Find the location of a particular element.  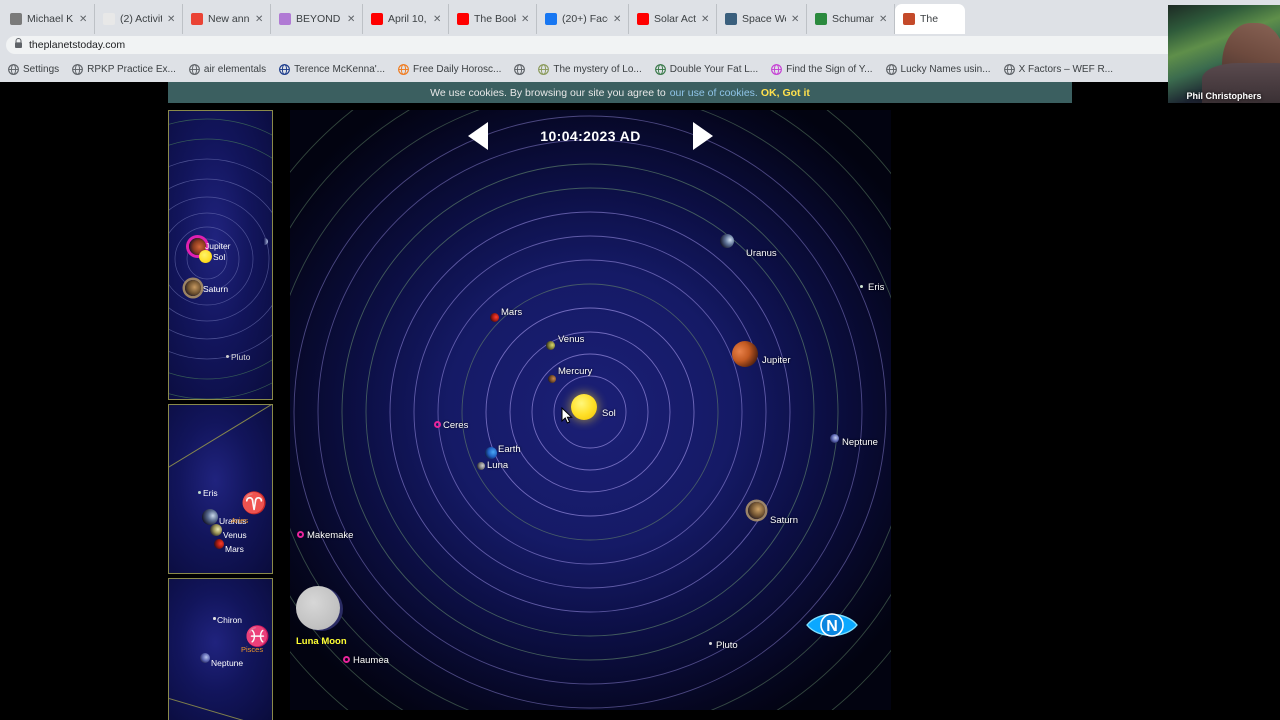

bookmark-item is located at coordinates (520, 69).